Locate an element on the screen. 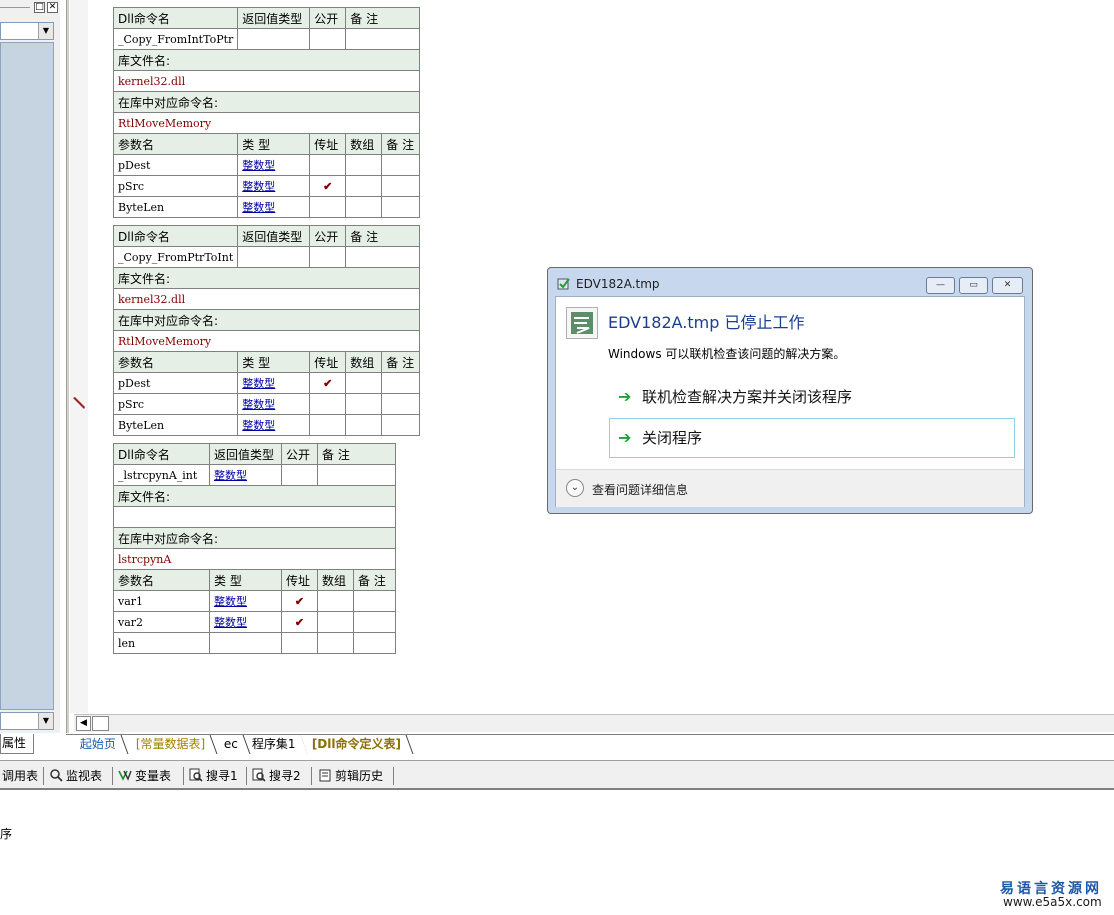 The width and height of the screenshot is (1114, 915). entry-name: lstrcpynA is located at coordinates (254, 559).